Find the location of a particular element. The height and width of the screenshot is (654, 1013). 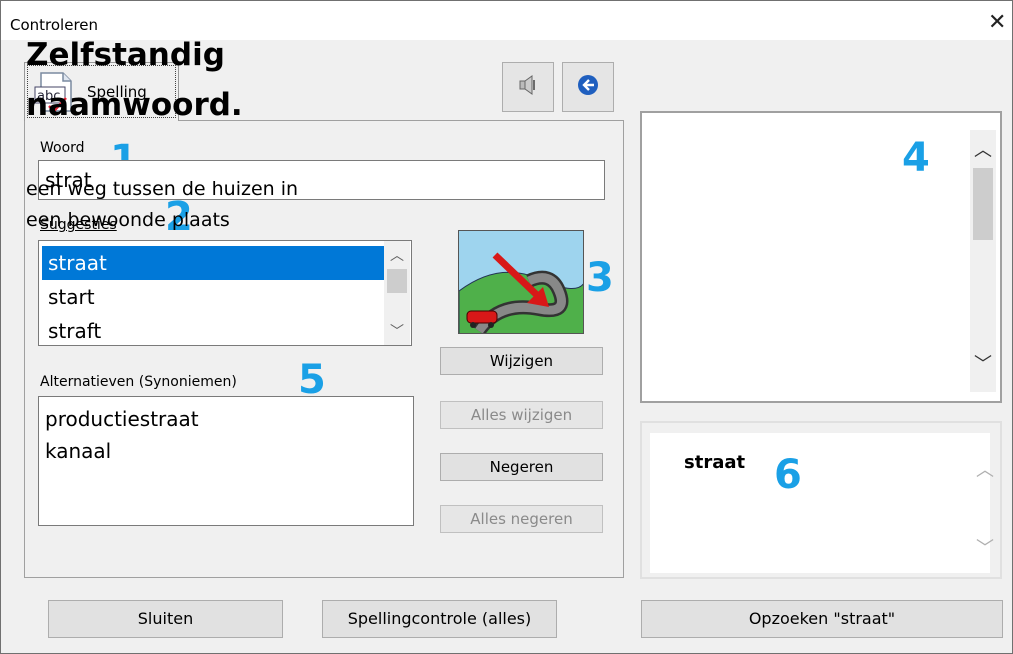

list-item: productiestraat is located at coordinates (226, 419).